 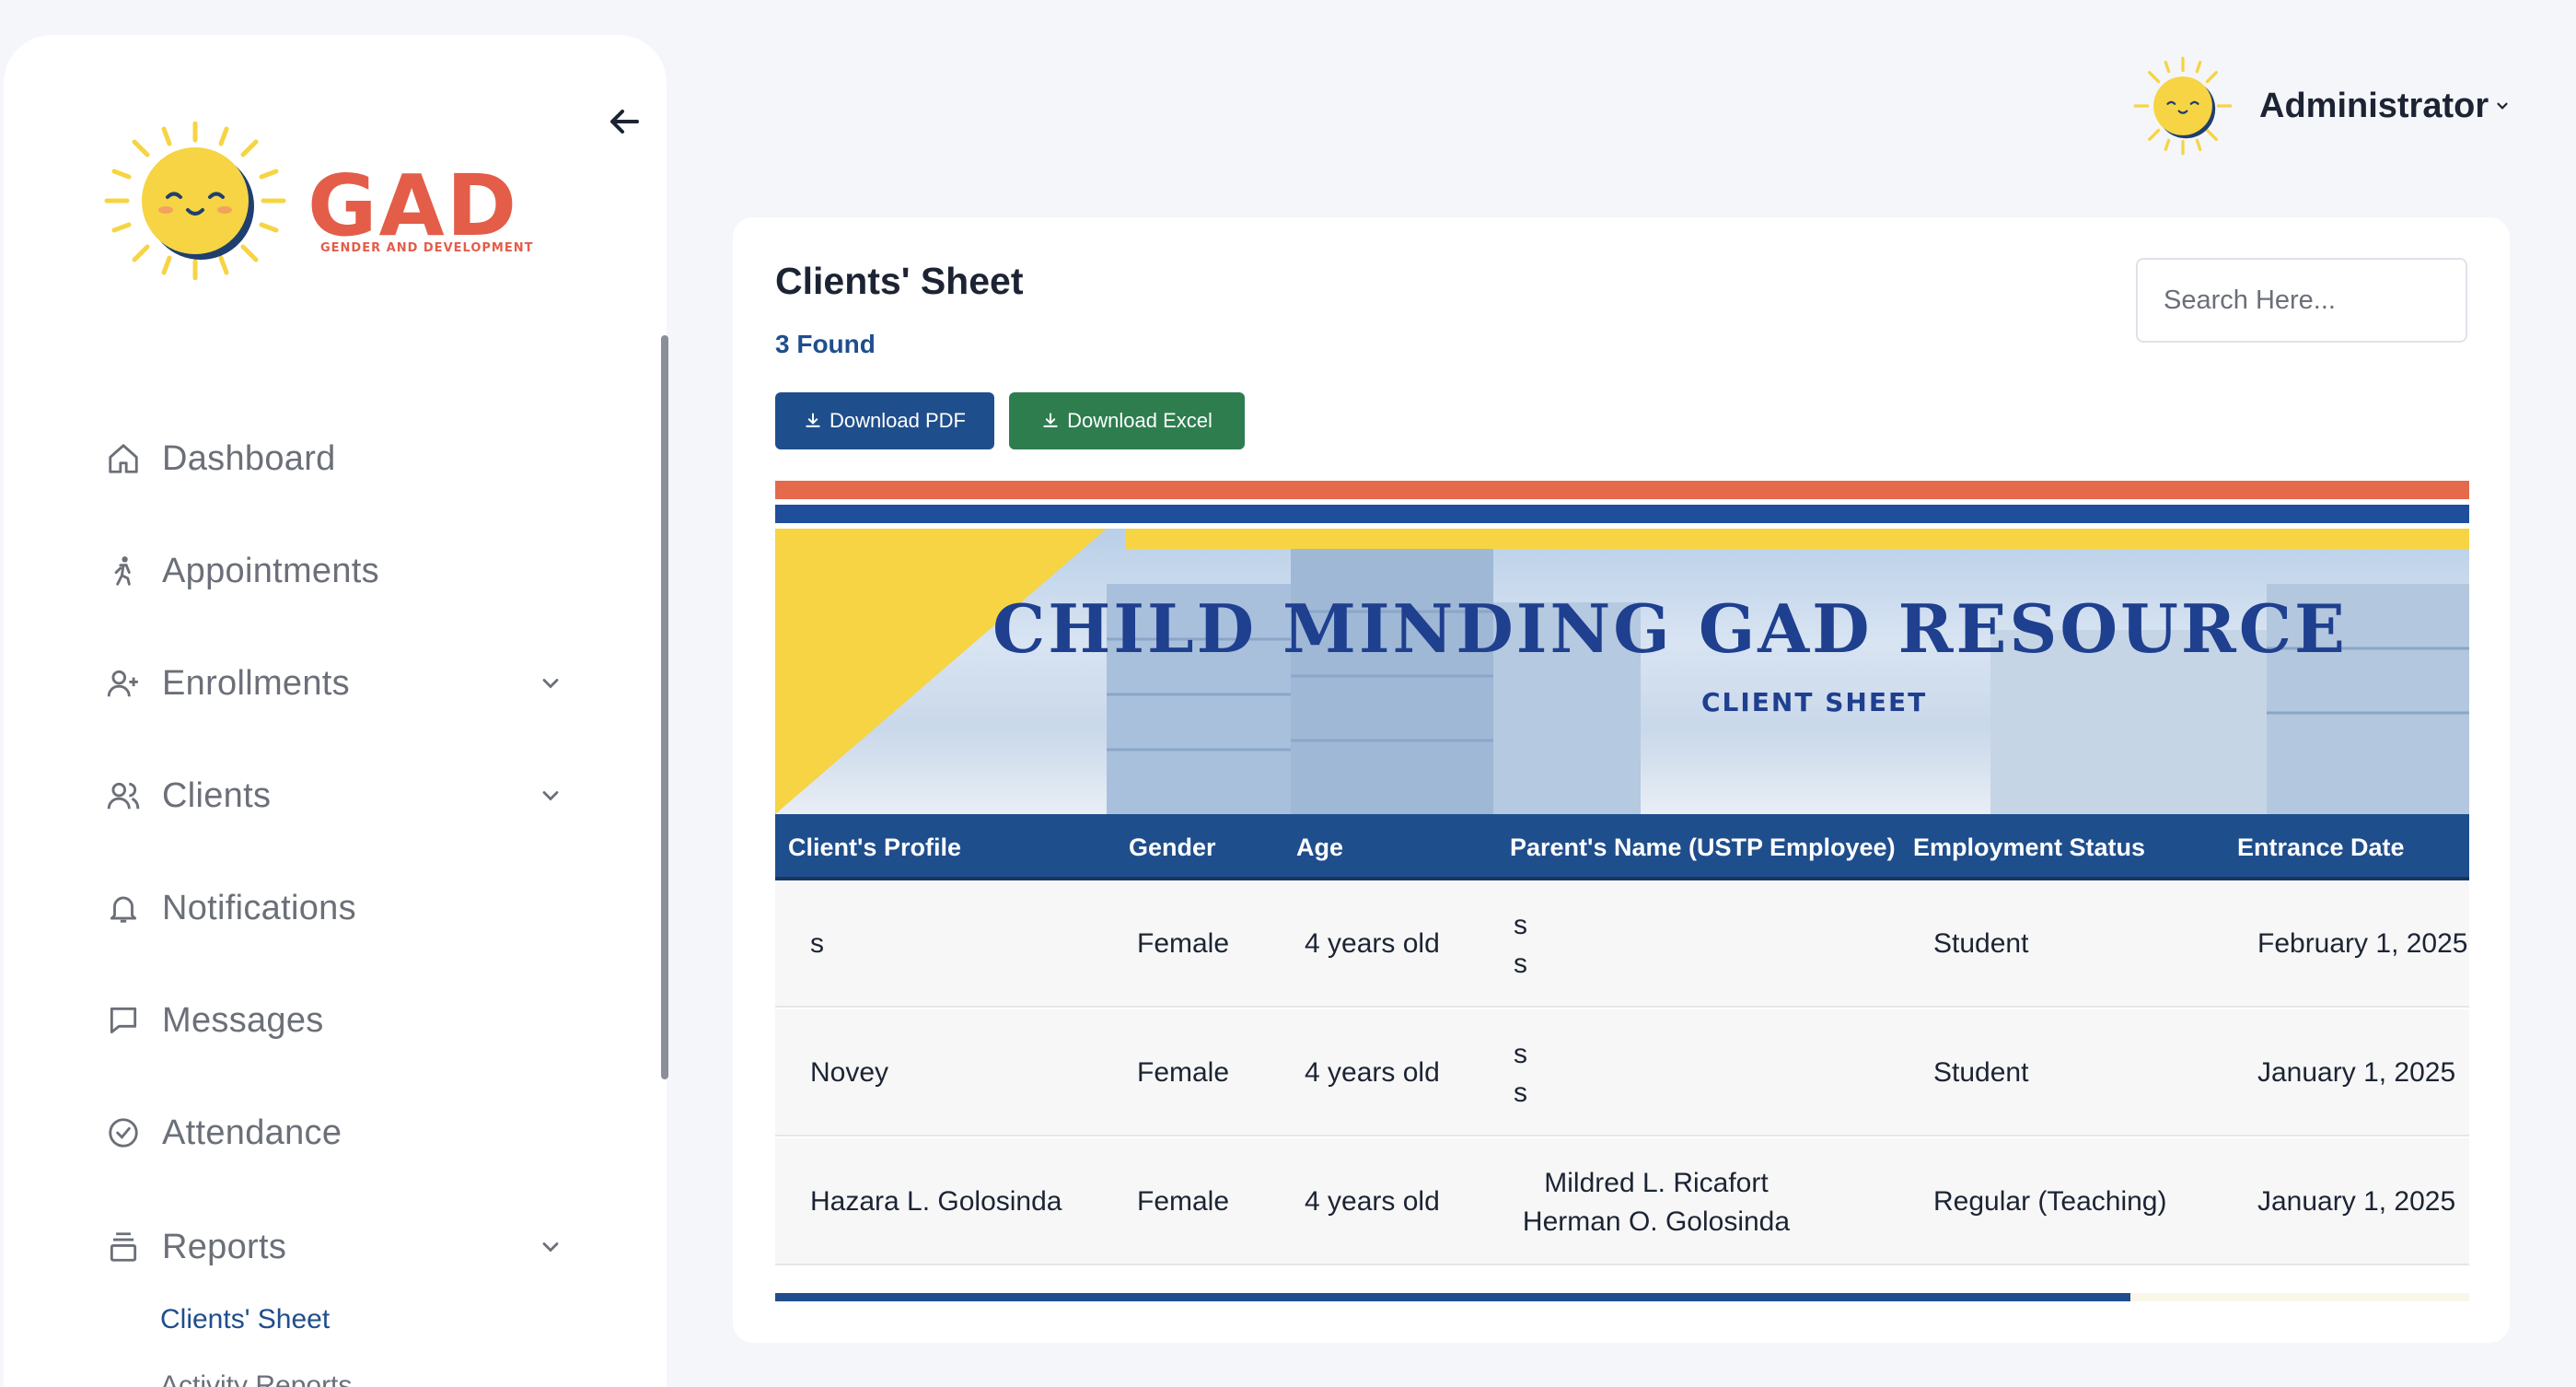 I want to click on back-arrow-icon, so click(x=624, y=121).